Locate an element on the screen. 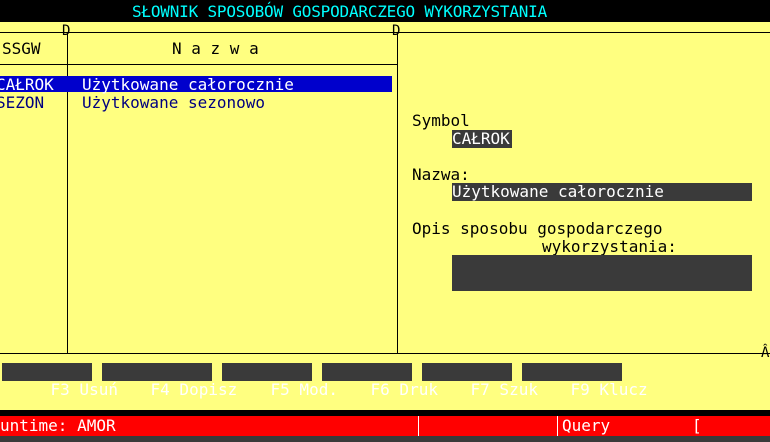 This screenshot has height=442, width=770. table-row: SEZON Użytkowane sezonowo is located at coordinates (196, 103).